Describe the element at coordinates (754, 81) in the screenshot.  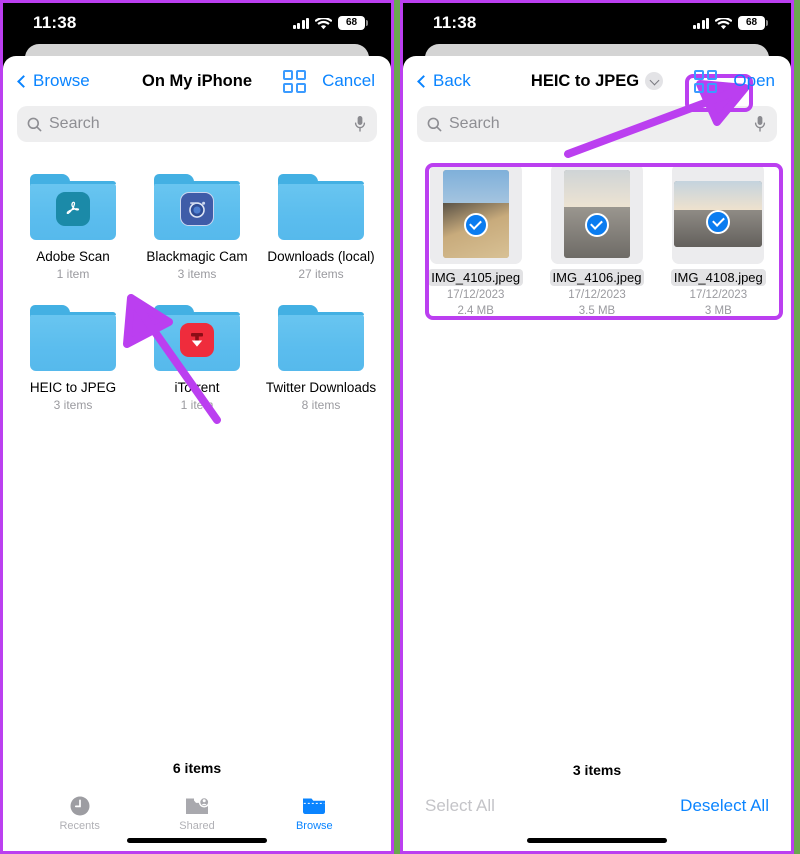
I see `open-button: Open` at that location.